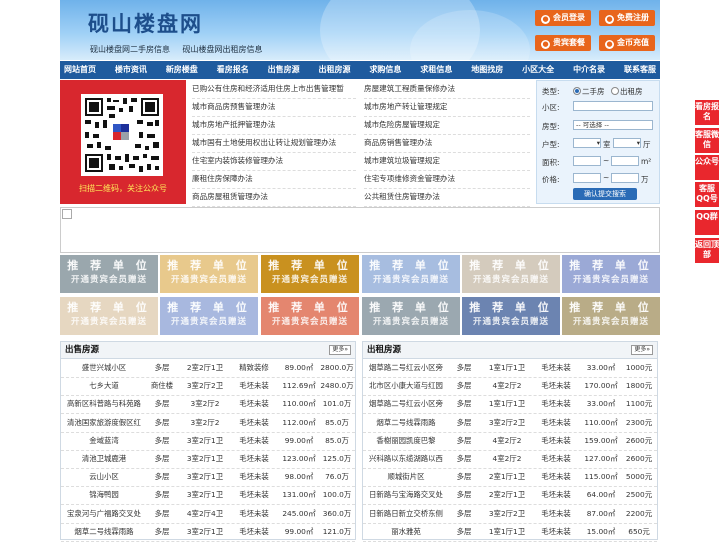 This screenshot has height=542, width=720. What do you see at coordinates (145, 23) in the screenshot?
I see `site-logo-title: 砚山楼盘网` at bounding box center [145, 23].